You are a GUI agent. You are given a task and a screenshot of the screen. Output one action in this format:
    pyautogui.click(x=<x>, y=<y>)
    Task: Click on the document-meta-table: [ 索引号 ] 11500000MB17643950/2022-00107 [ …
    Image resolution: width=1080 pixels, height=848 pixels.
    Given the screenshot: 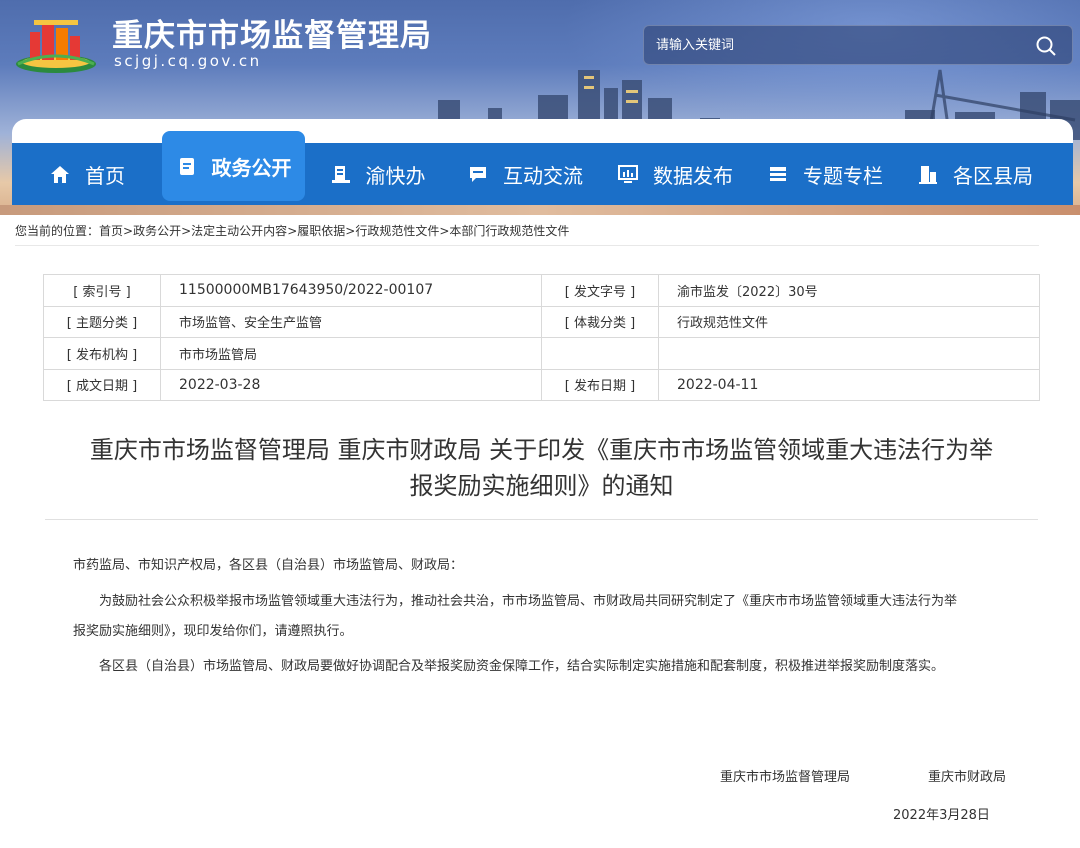 What is the action you would take?
    pyautogui.click(x=541, y=337)
    